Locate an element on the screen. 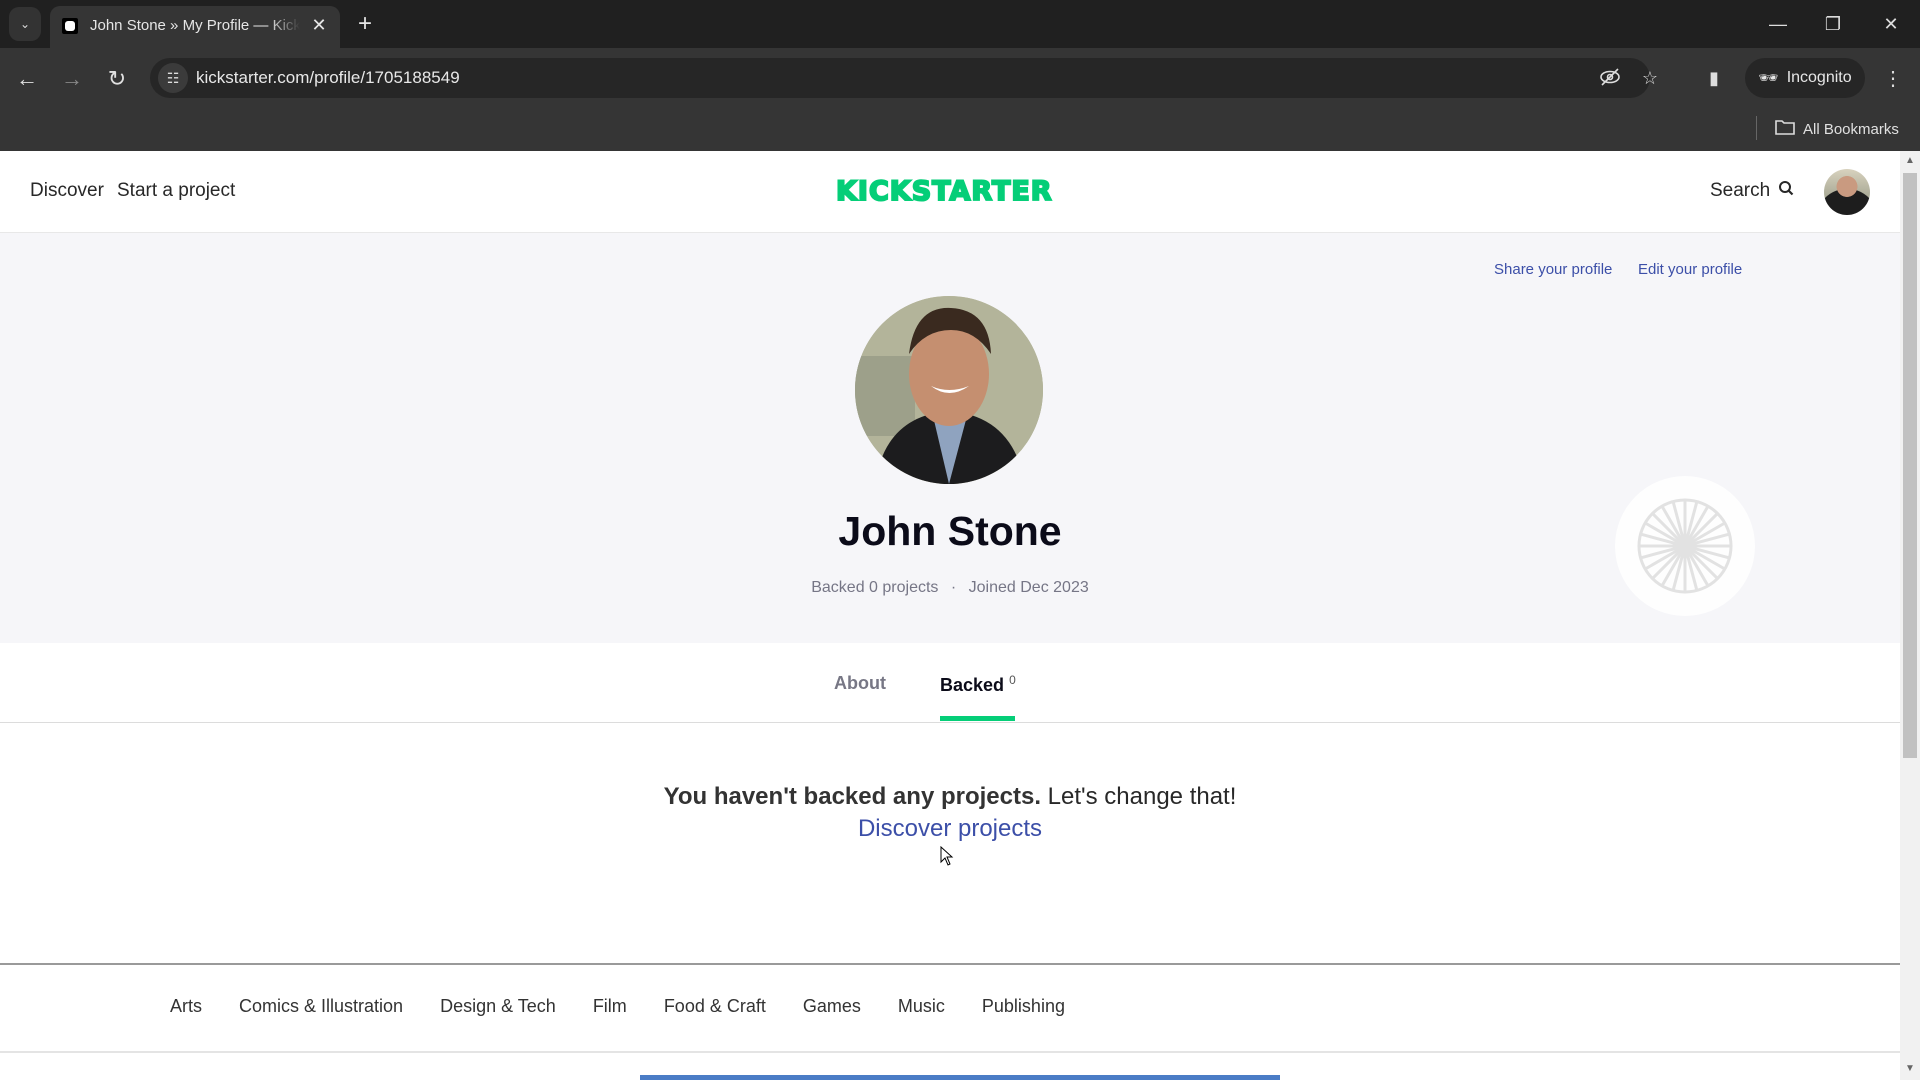 Image resolution: width=1920 pixels, height=1080 pixels. bookmark-star-icon: ☆ is located at coordinates (1650, 78).